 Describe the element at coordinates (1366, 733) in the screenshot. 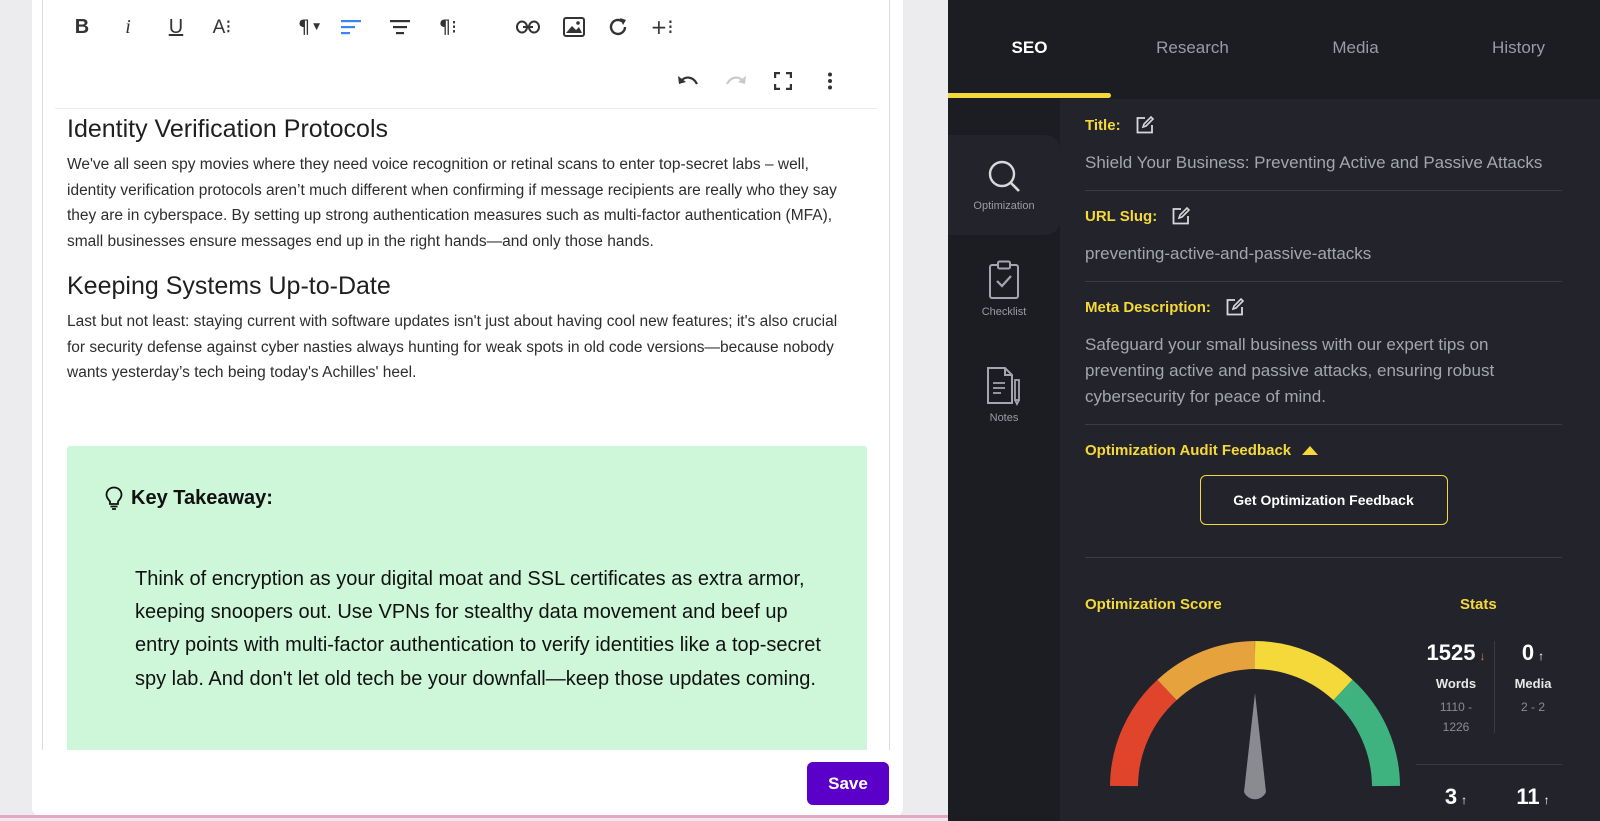

I see `gauge-segment-green` at that location.